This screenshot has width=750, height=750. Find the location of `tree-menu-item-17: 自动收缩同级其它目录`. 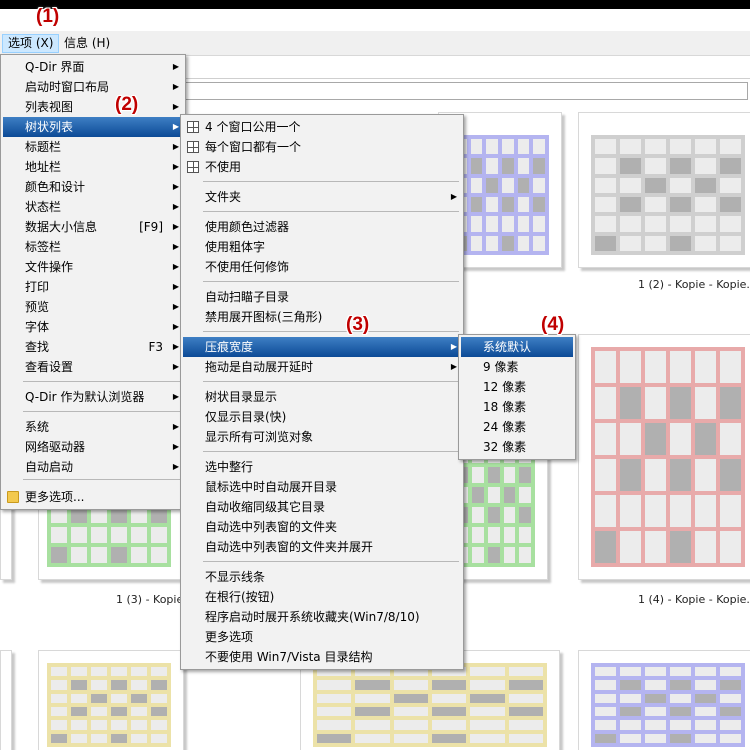

tree-menu-item-17: 自动收缩同级其它目录 is located at coordinates (322, 507).